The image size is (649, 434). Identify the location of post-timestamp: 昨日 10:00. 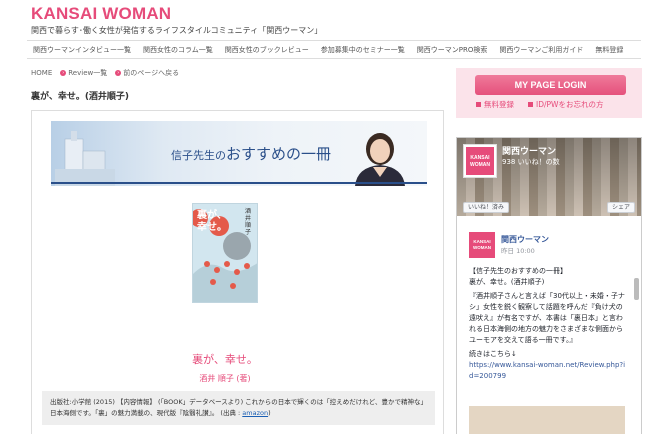
(518, 250).